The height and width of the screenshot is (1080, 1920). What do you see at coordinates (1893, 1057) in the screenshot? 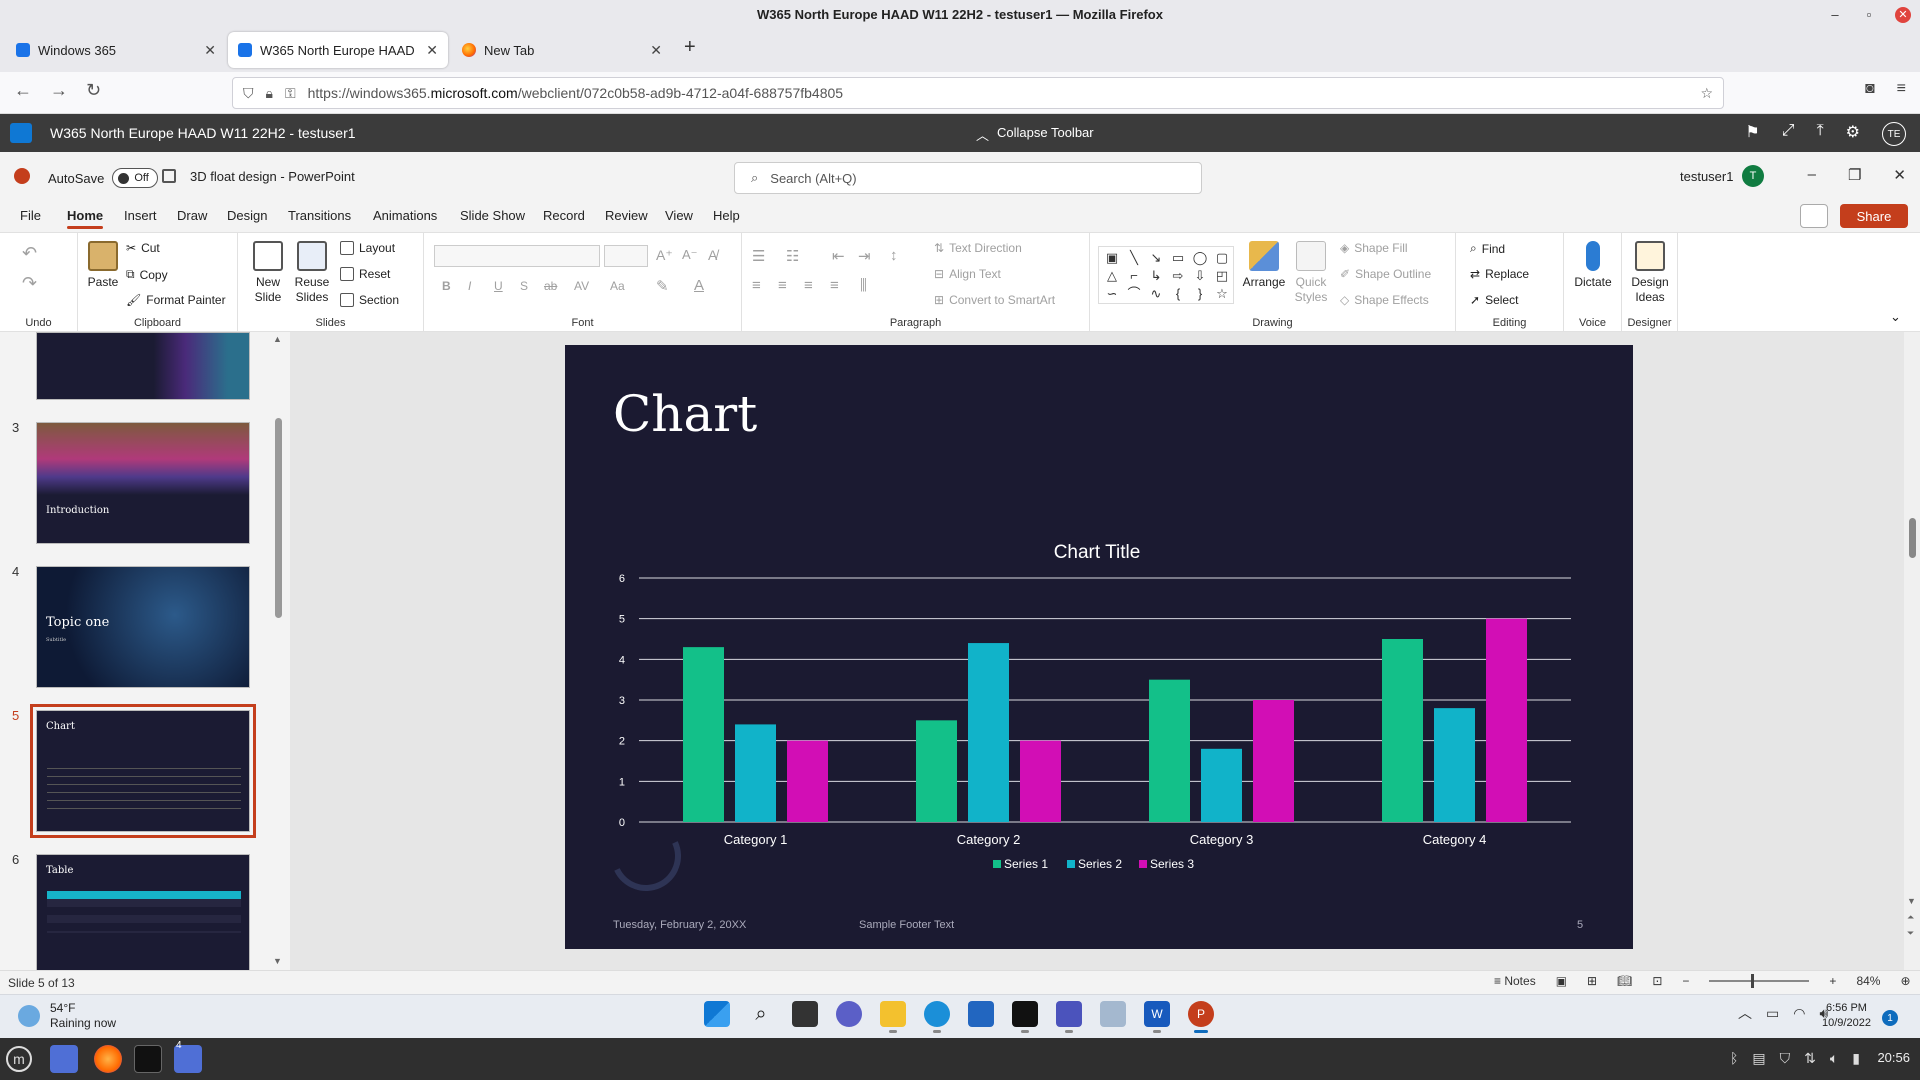
I see `host-clock: 20:56` at bounding box center [1893, 1057].